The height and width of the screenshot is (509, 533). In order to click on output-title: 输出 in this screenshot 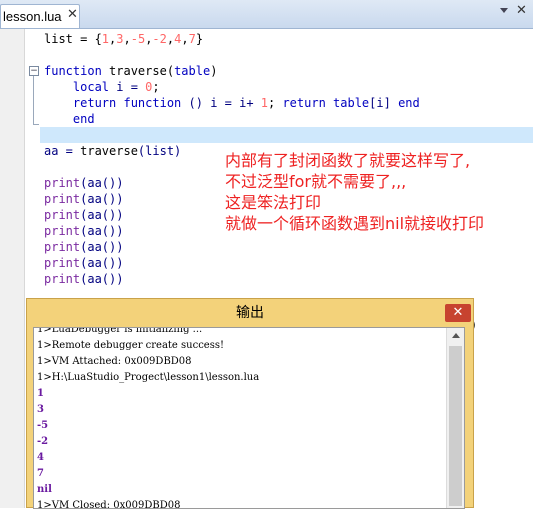, I will do `click(250, 313)`.